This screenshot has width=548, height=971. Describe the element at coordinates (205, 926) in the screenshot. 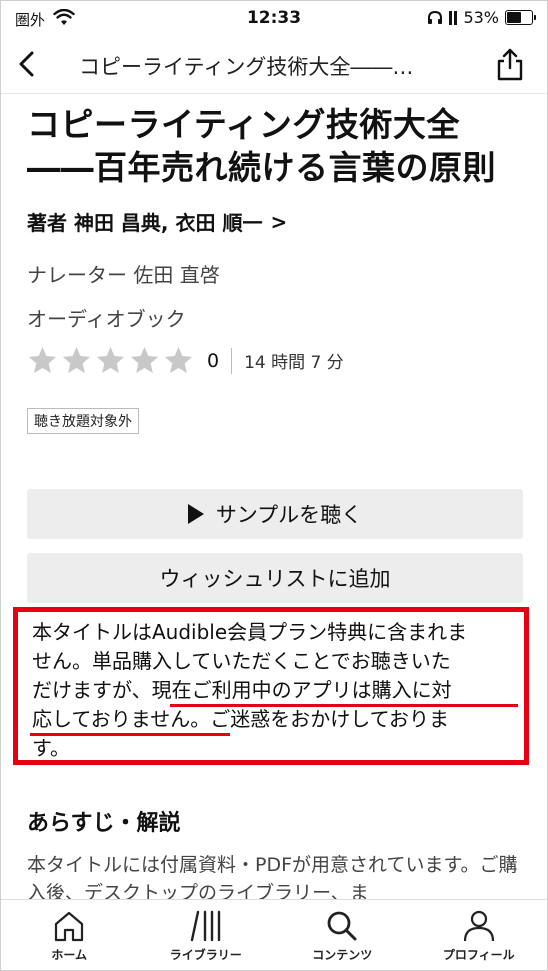

I see `library-icon` at that location.